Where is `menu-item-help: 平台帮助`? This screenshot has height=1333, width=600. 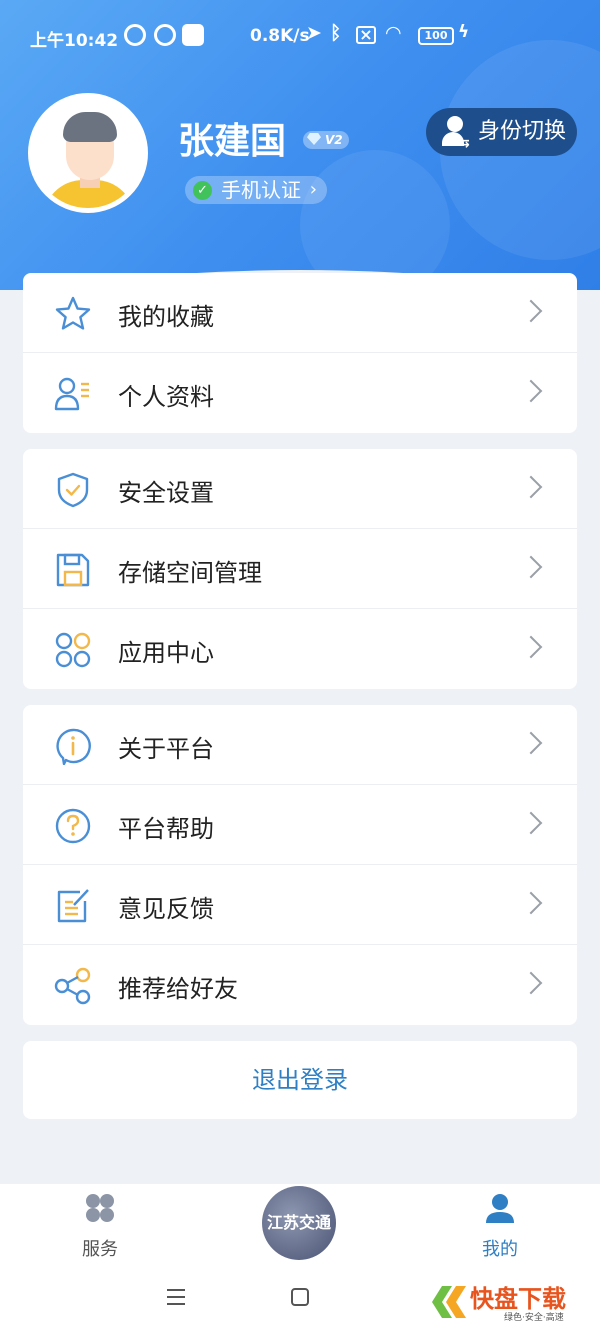 menu-item-help: 平台帮助 is located at coordinates (300, 825).